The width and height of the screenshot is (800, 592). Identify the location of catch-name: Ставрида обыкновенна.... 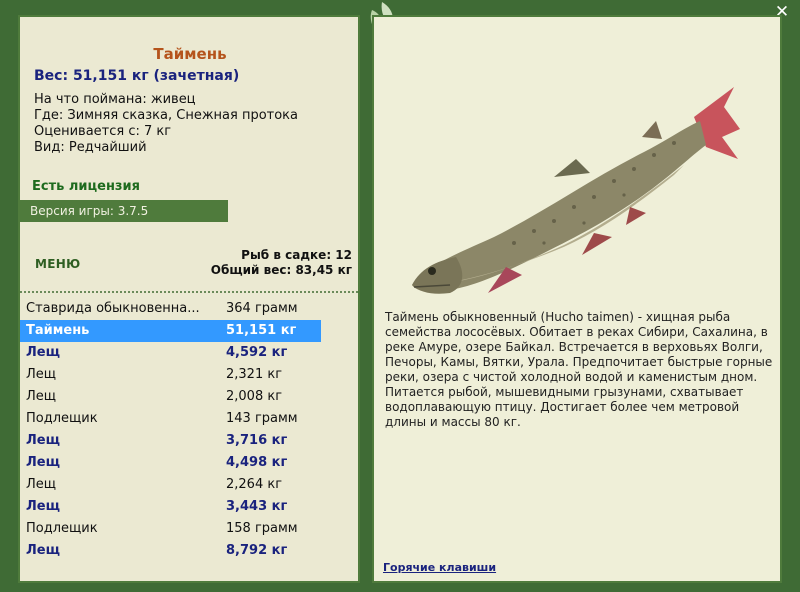
(113, 308).